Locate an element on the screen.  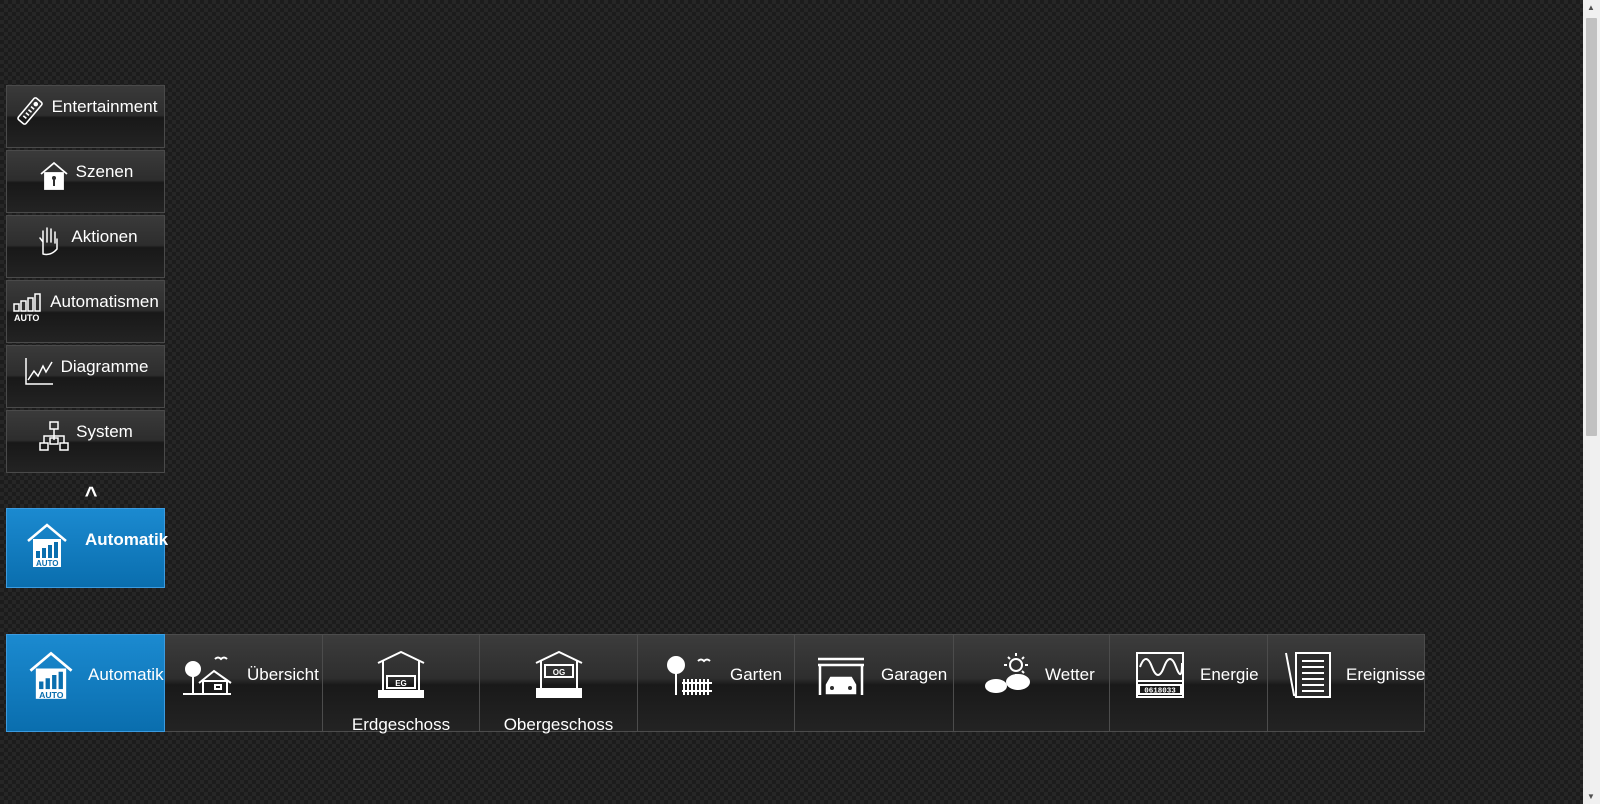
scroll-up-arrow-icon: ▲ is located at coordinates (1591, 7).